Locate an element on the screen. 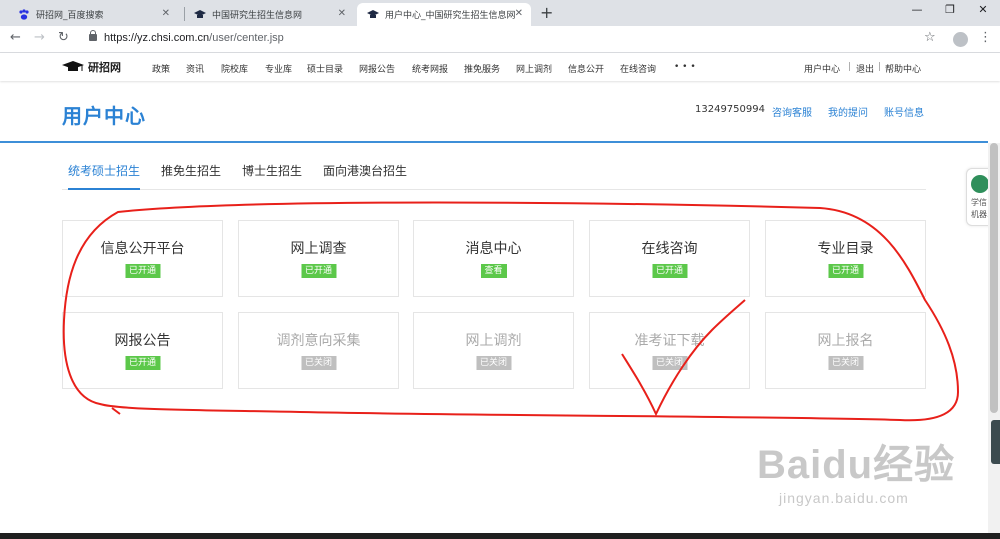  scrollbar-thumb is located at coordinates (994, 278).